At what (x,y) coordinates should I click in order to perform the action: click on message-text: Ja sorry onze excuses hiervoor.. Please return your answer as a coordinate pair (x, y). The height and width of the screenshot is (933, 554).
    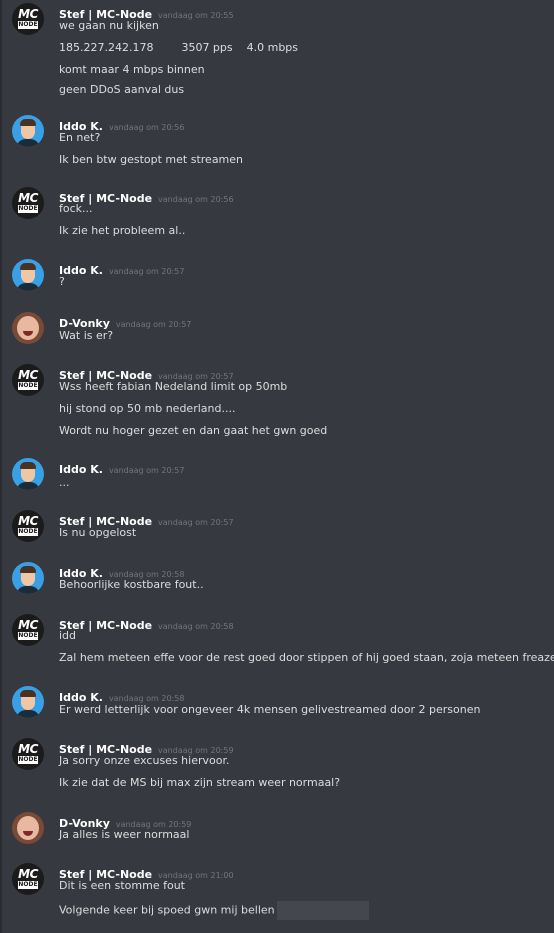
    Looking at the image, I should click on (144, 761).